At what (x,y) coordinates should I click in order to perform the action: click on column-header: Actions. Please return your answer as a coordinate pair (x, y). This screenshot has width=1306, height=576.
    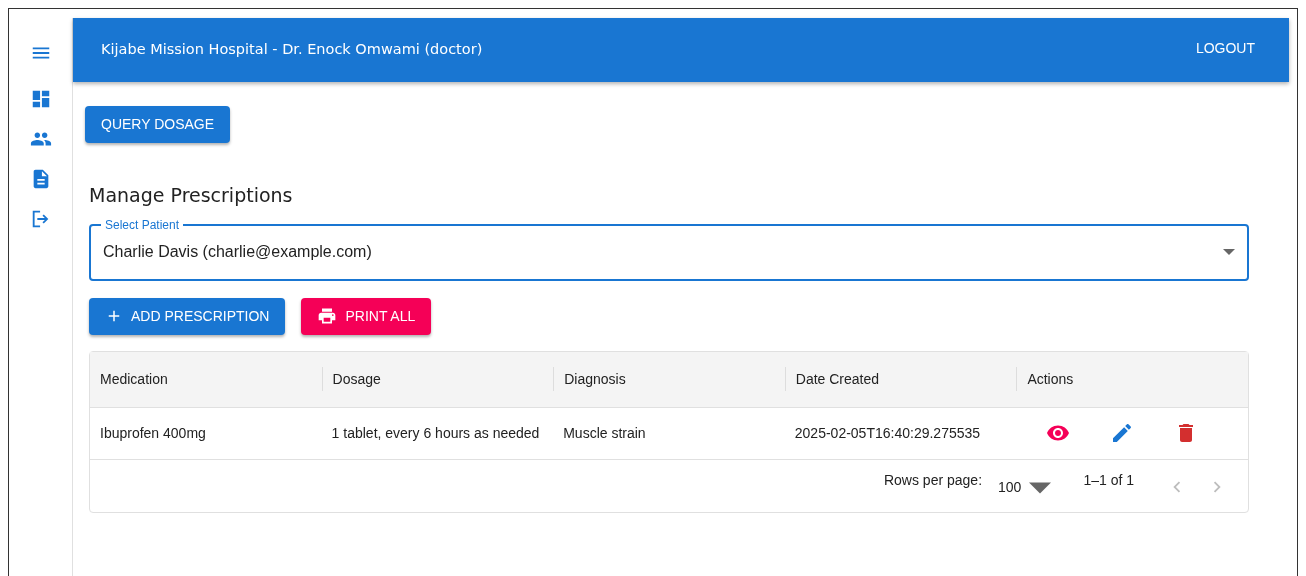
    Looking at the image, I should click on (1132, 379).